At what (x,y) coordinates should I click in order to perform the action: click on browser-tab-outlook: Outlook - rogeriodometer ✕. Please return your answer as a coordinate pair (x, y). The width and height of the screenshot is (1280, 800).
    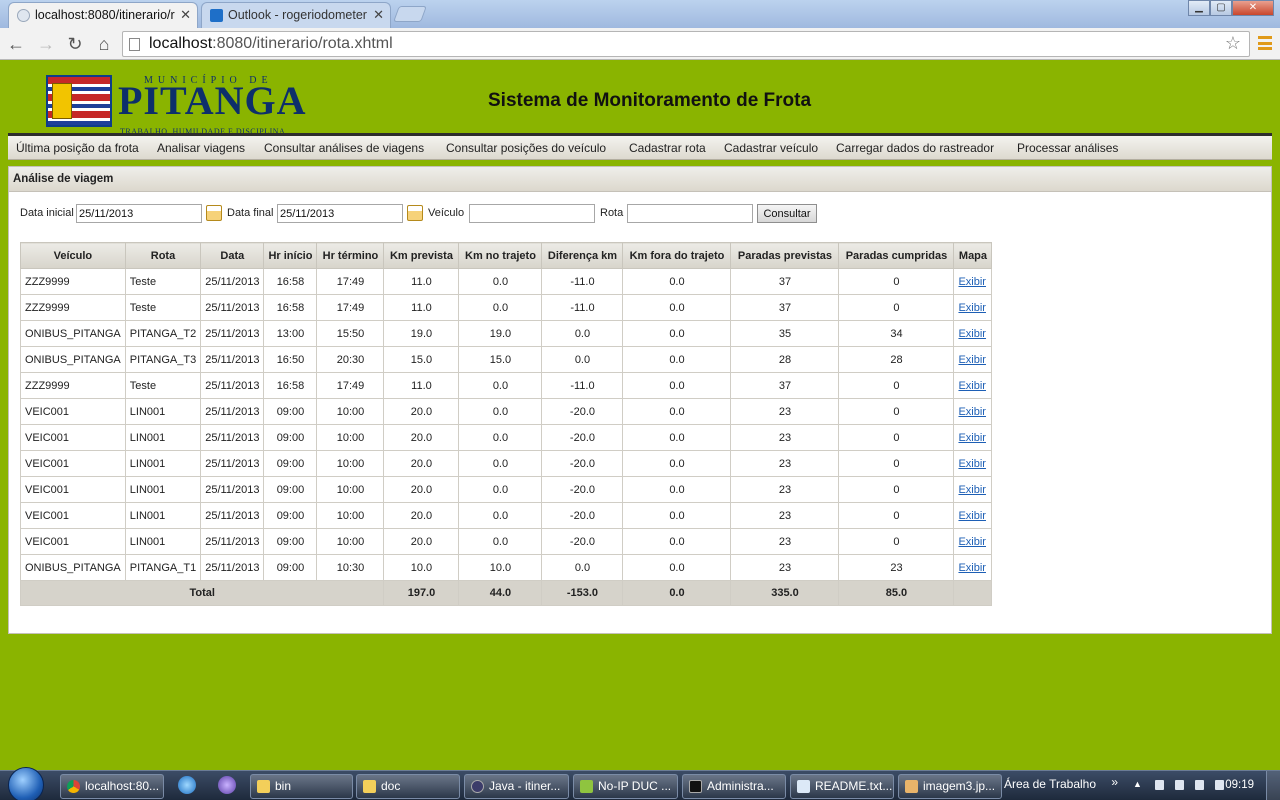
    Looking at the image, I should click on (296, 15).